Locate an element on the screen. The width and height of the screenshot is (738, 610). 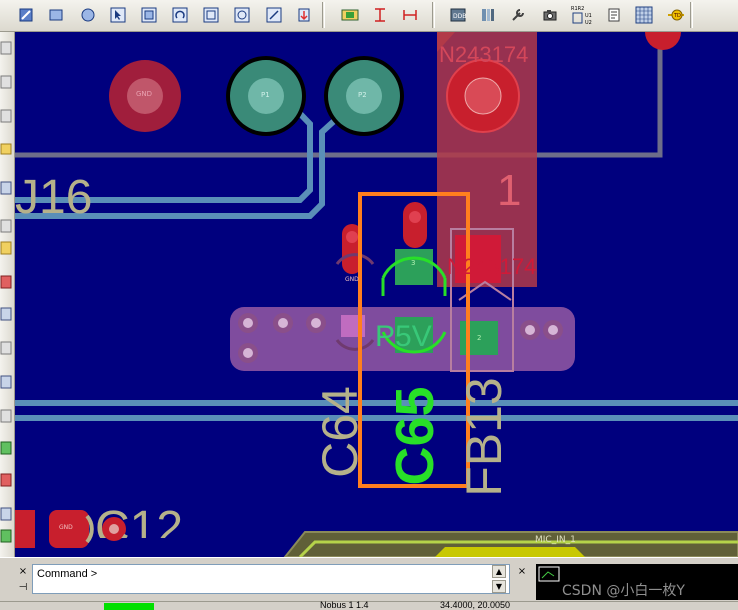
grid-icon is located at coordinates (644, 15).